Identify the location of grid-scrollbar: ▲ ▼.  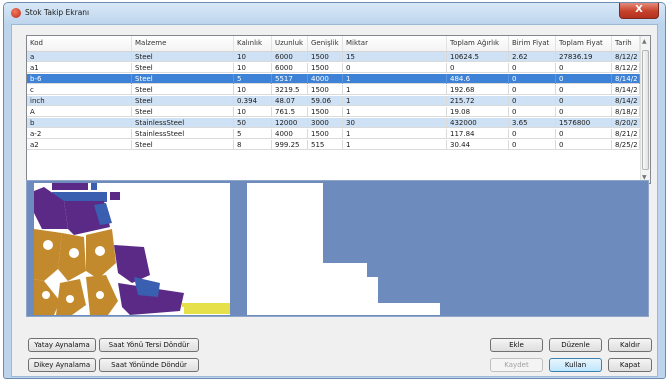
(645, 109).